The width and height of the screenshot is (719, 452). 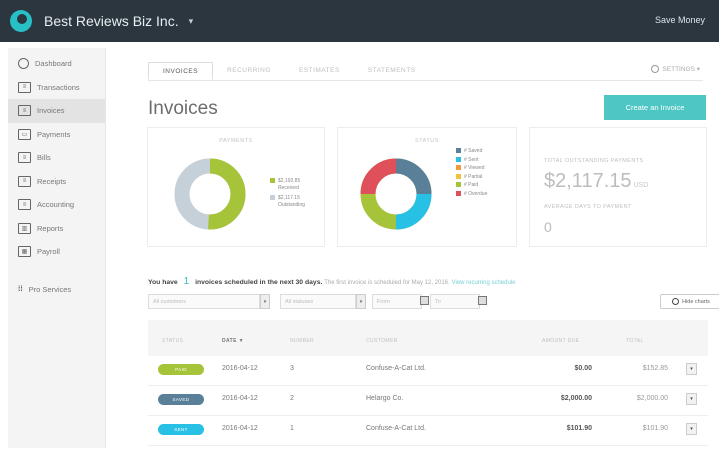 I want to click on hide-charts-button: Hide charts, so click(x=689, y=301).